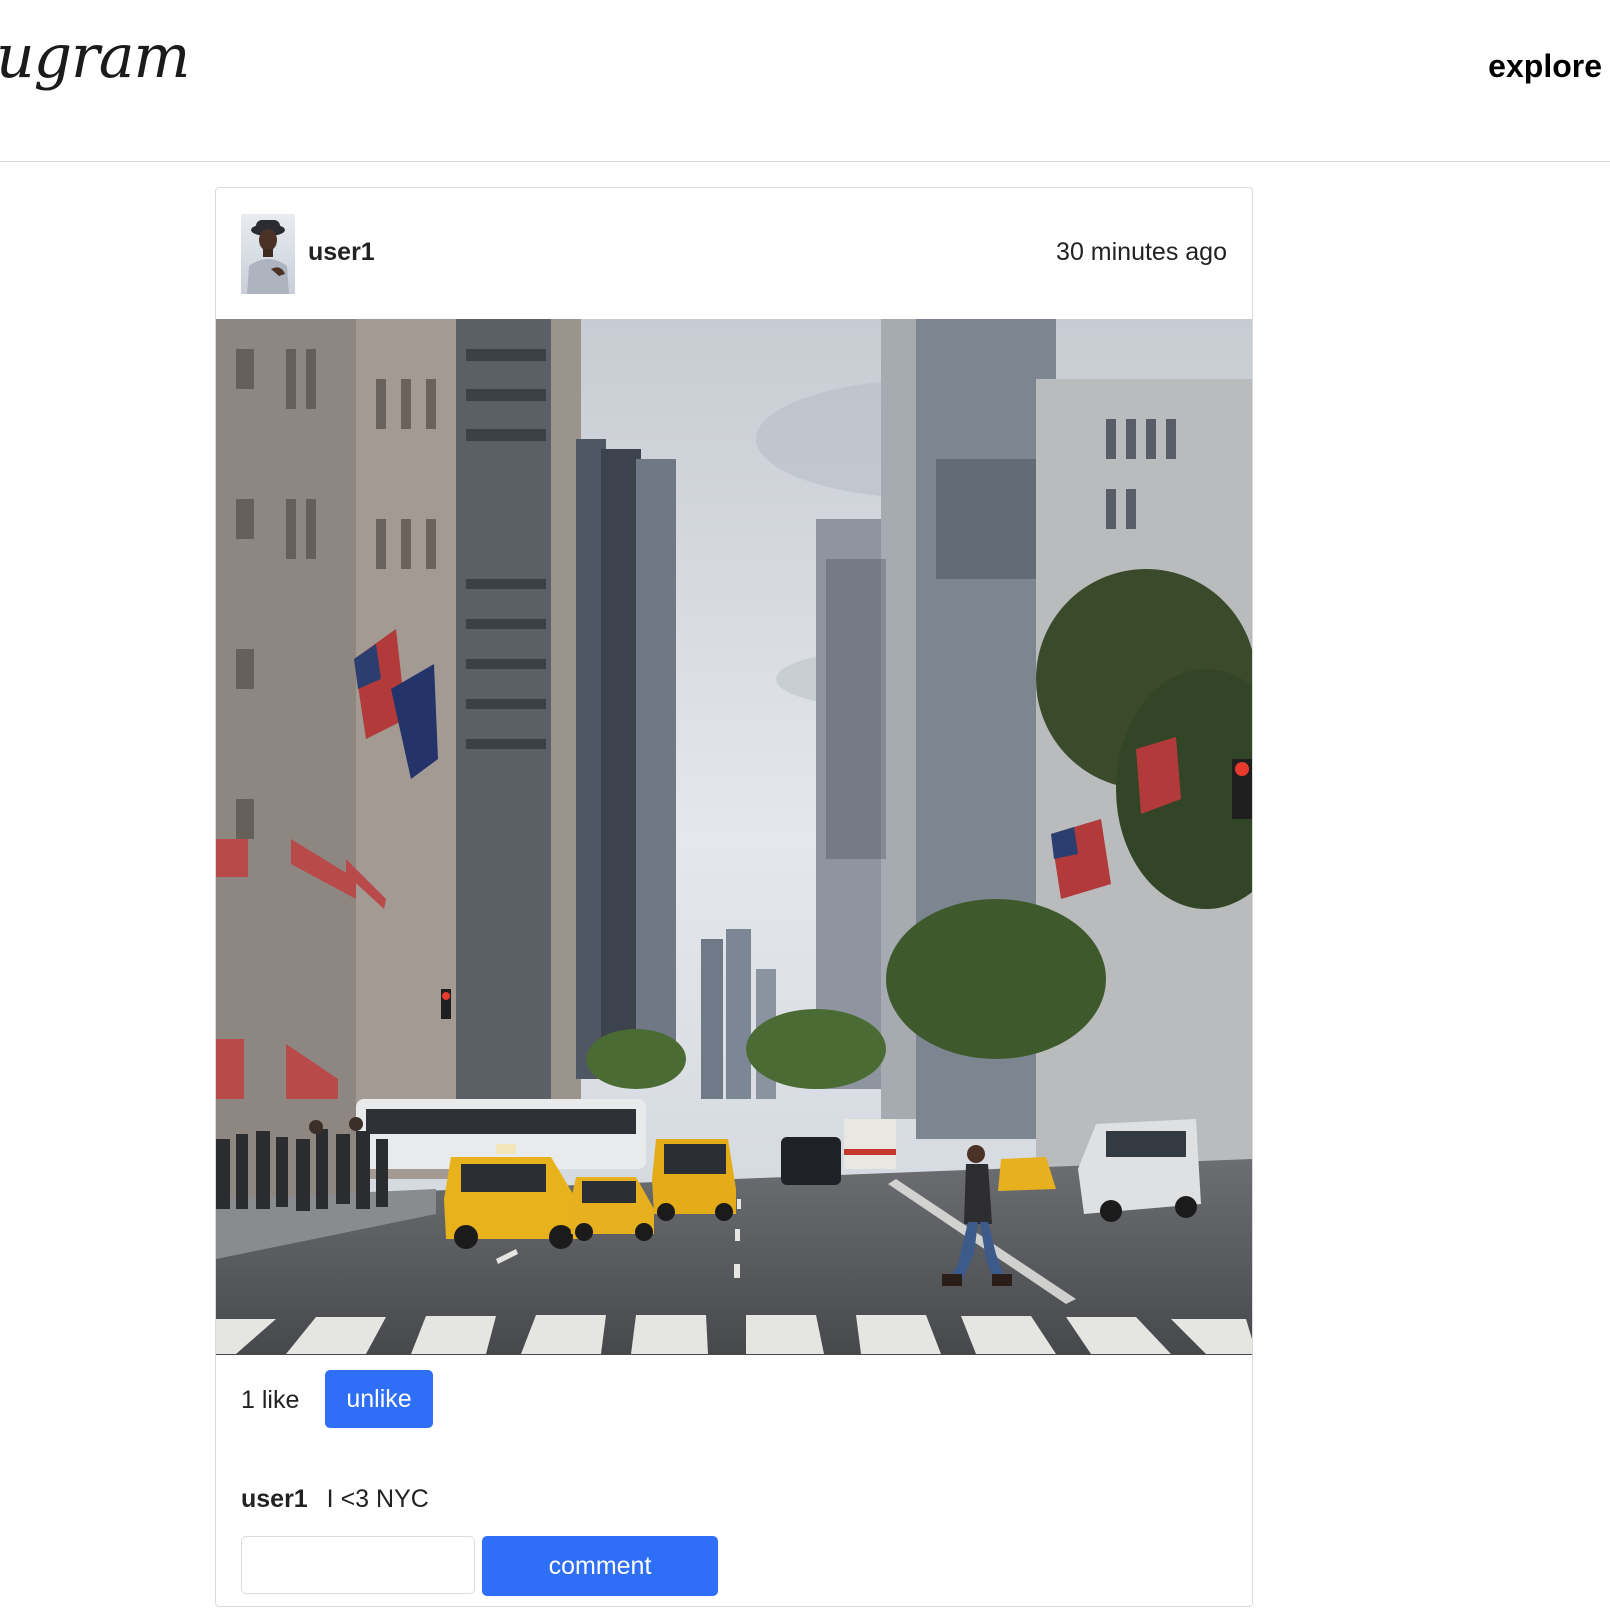  I want to click on comment-form: comment, so click(691, 1566).